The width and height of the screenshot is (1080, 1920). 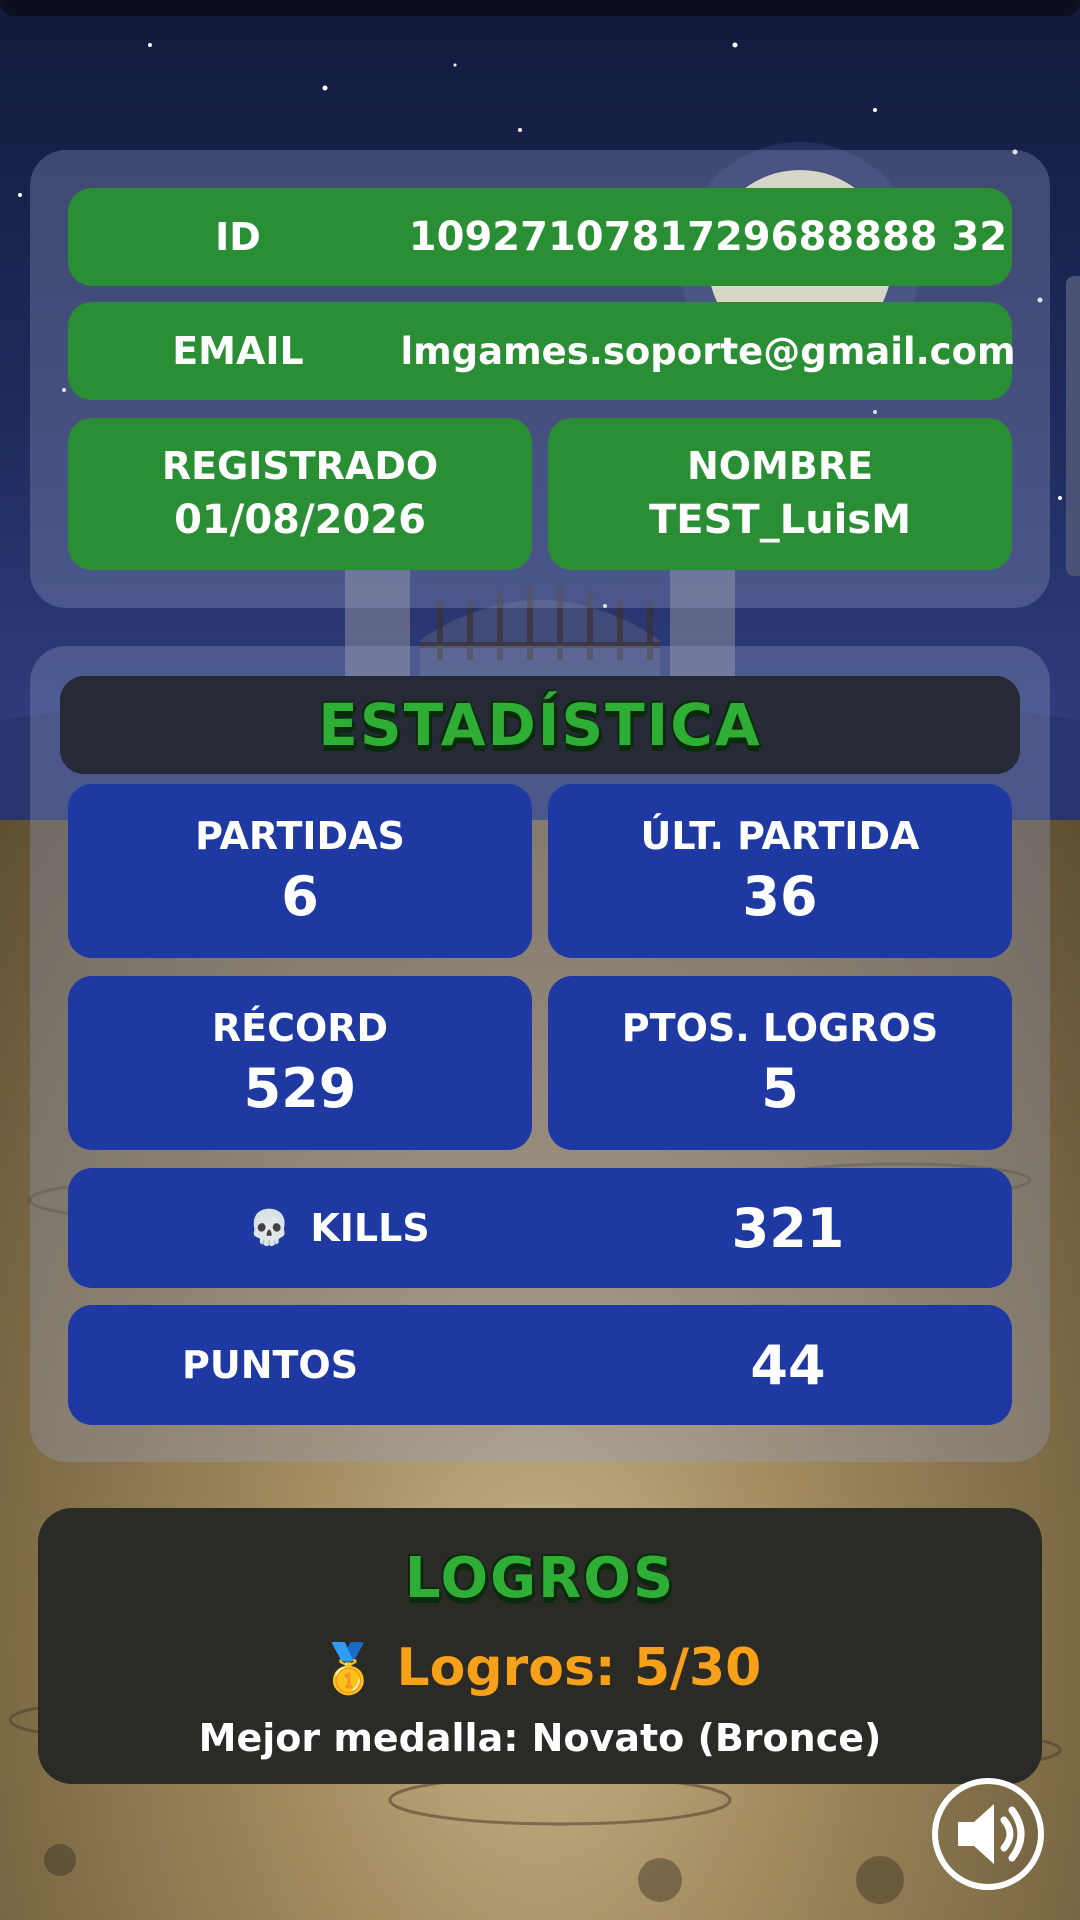 I want to click on games-card: PARTIDAS 6, so click(x=300, y=871).